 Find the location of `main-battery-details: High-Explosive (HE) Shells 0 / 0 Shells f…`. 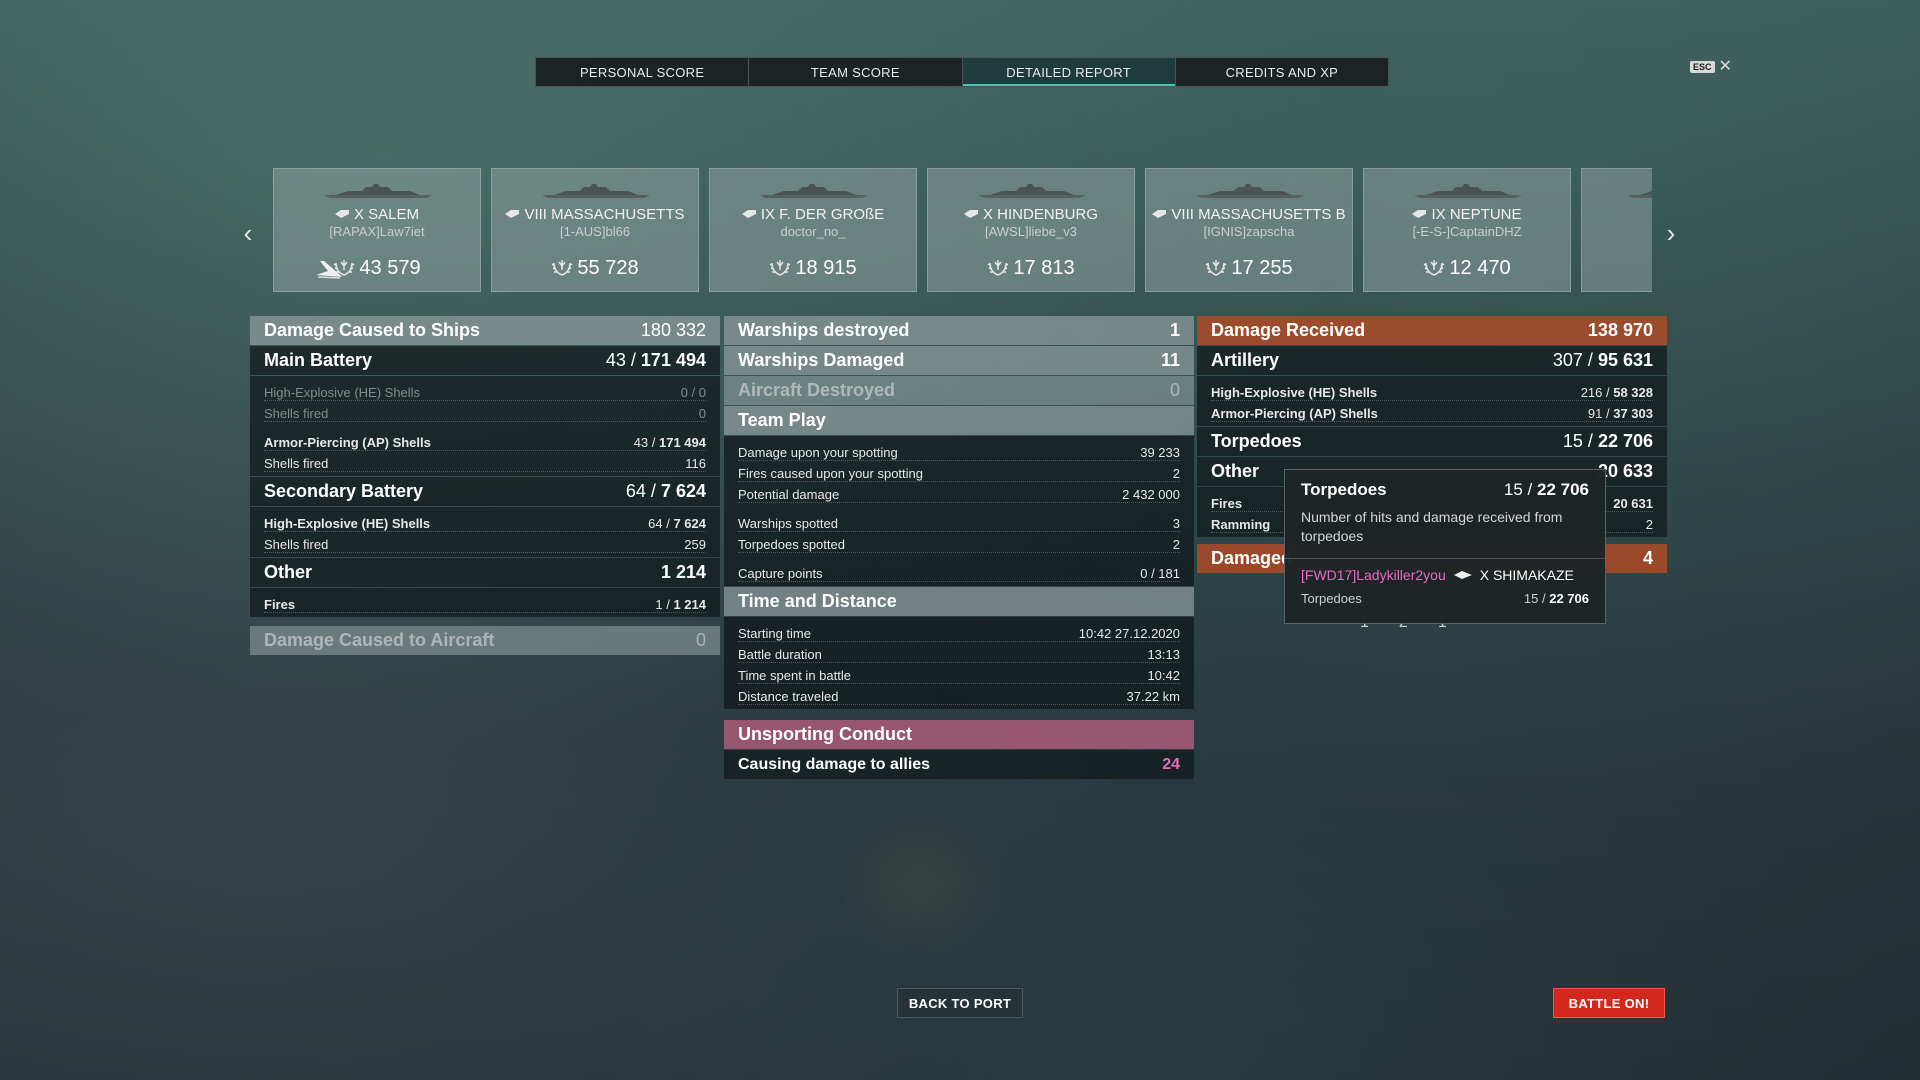

main-battery-details: High-Explosive (HE) Shells 0 / 0 Shells f… is located at coordinates (485, 426).